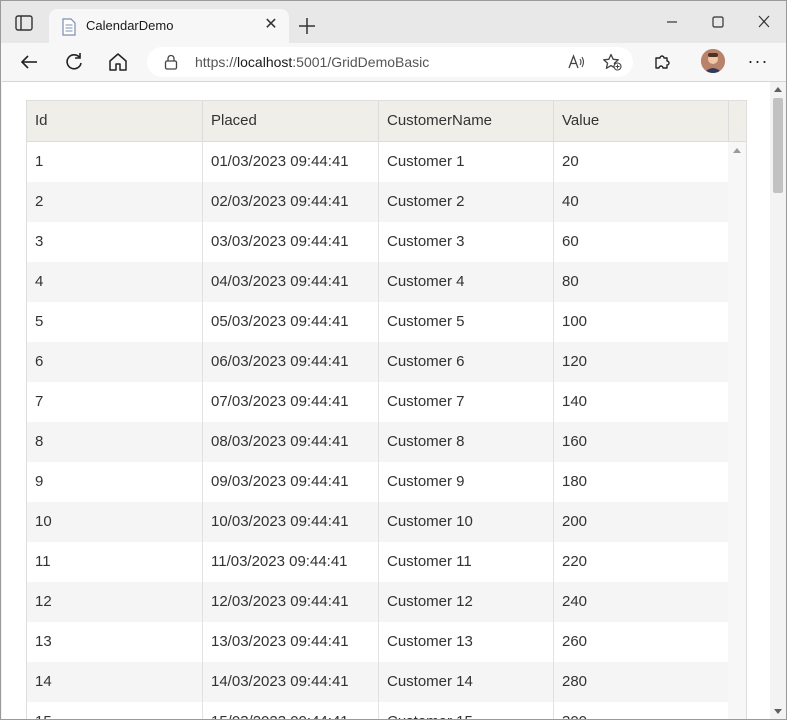  I want to click on cell-id: 11, so click(115, 562).